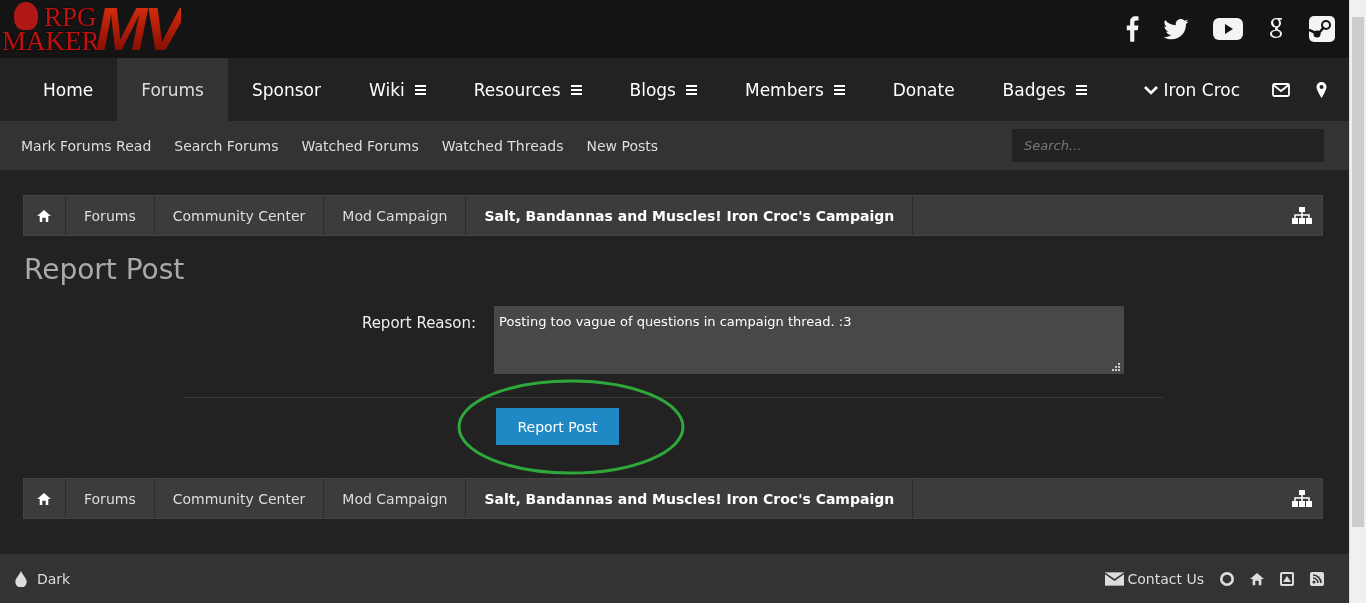 The image size is (1366, 603). I want to click on nav-tab: Donate, so click(923, 89).